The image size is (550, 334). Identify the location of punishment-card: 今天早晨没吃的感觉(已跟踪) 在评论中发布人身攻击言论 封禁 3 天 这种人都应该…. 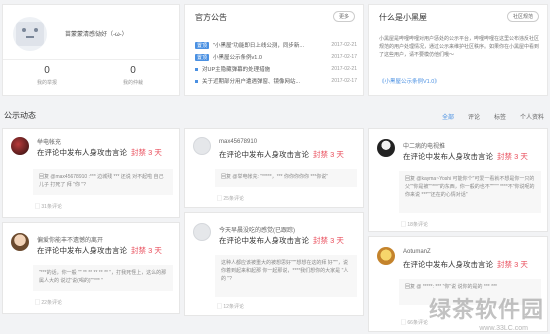
(274, 264).